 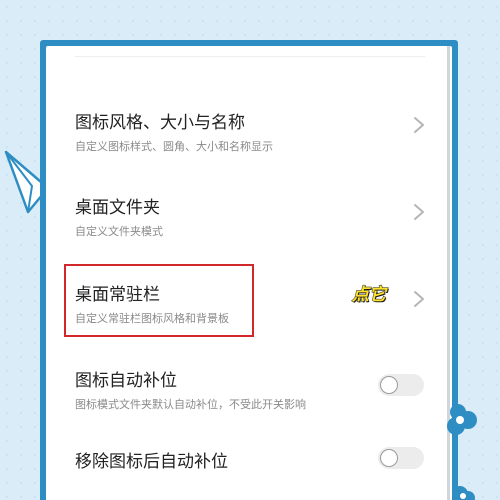 What do you see at coordinates (401, 385) in the screenshot?
I see `auto-fill-toggle` at bounding box center [401, 385].